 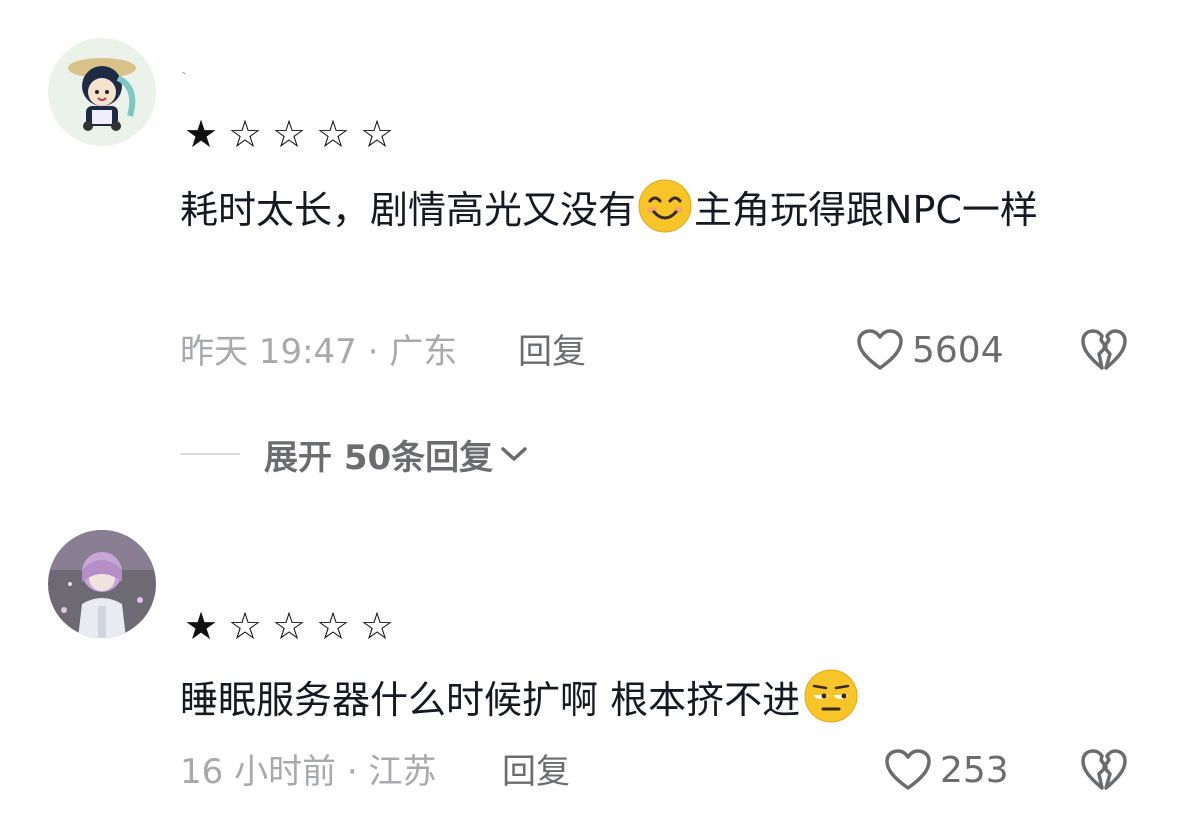 What do you see at coordinates (308, 772) in the screenshot?
I see `comment-meta: 16 小时前 · 江苏` at bounding box center [308, 772].